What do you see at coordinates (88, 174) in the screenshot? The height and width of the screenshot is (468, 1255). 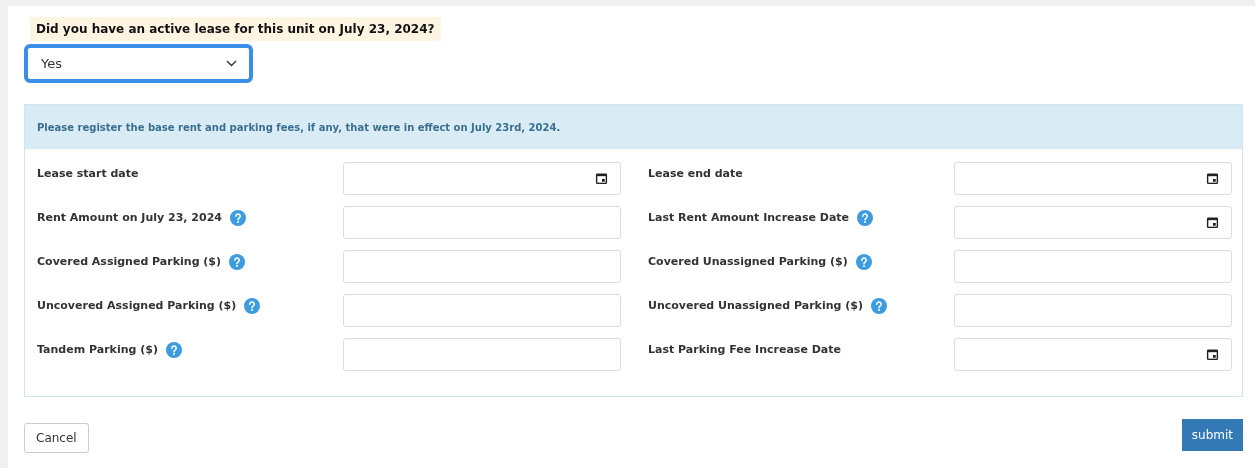 I see `field-label: Lease start date` at bounding box center [88, 174].